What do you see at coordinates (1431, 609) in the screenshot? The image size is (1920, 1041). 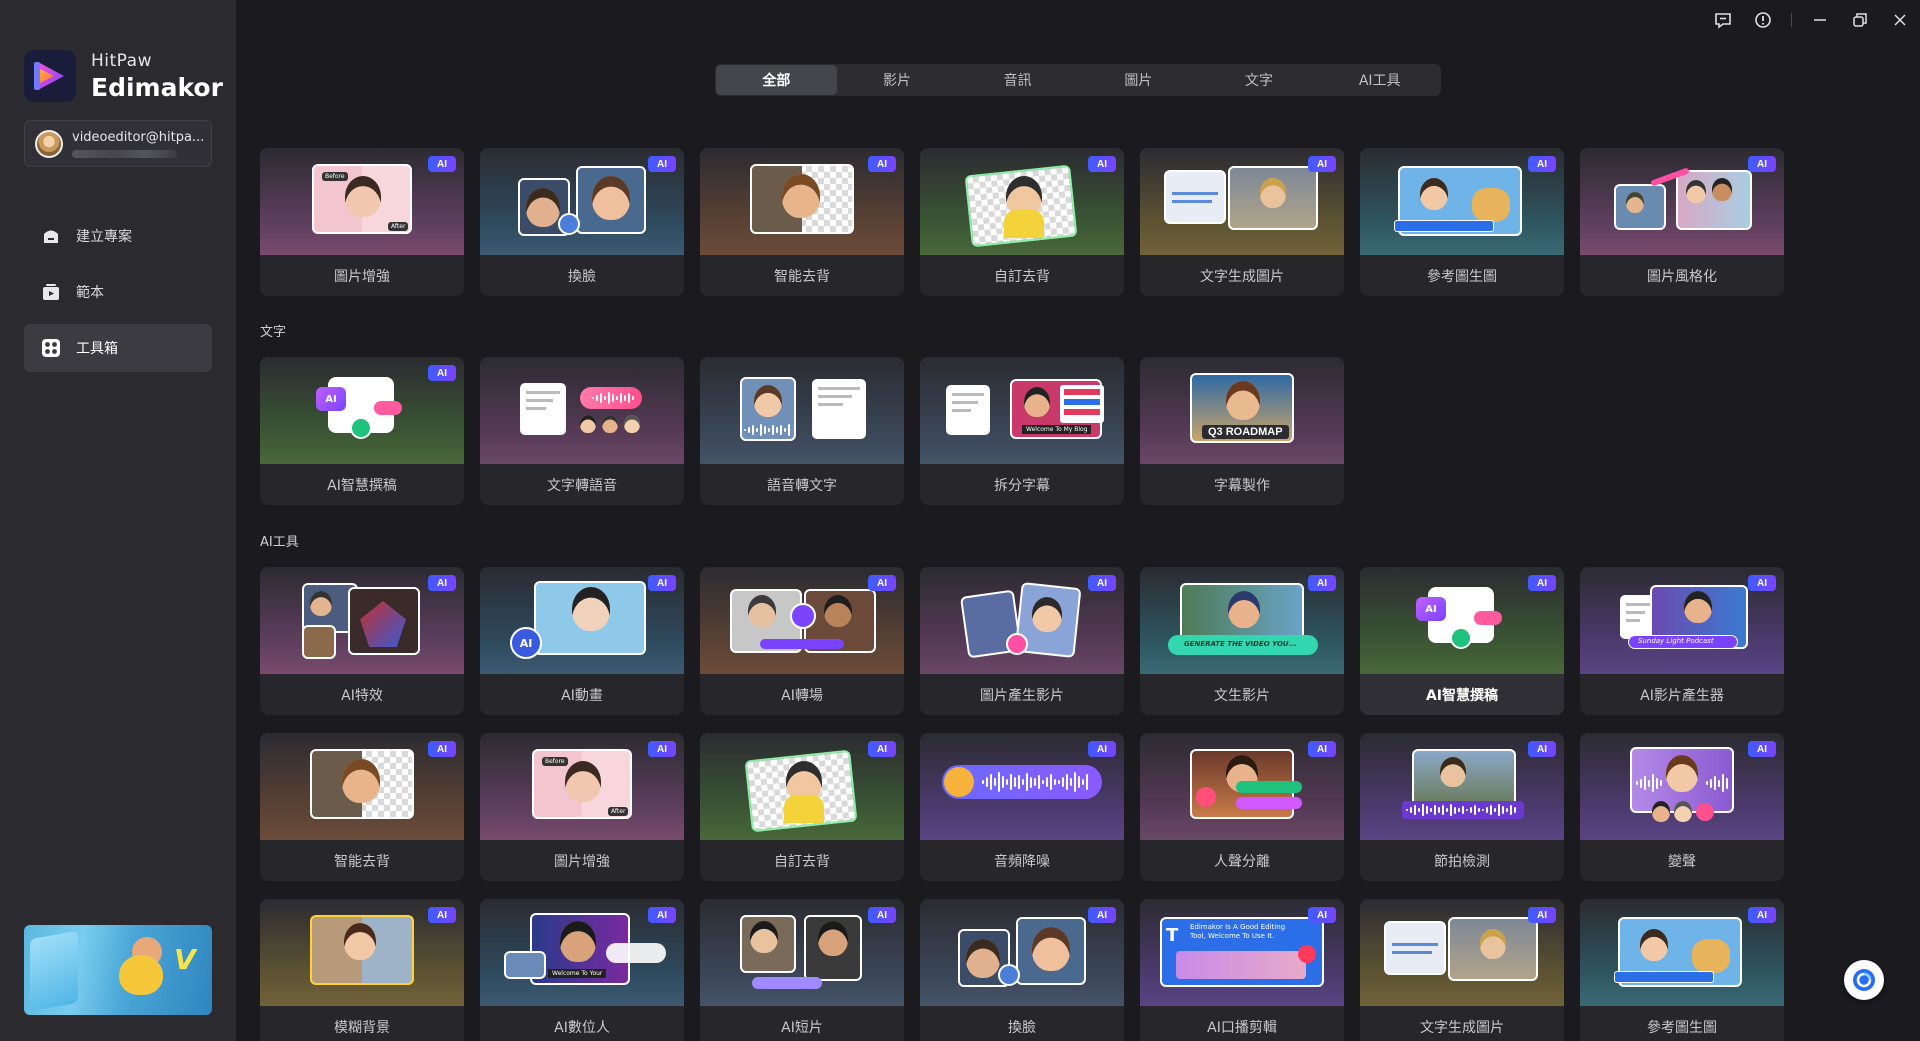 I see `ai-chip-icon: AI` at bounding box center [1431, 609].